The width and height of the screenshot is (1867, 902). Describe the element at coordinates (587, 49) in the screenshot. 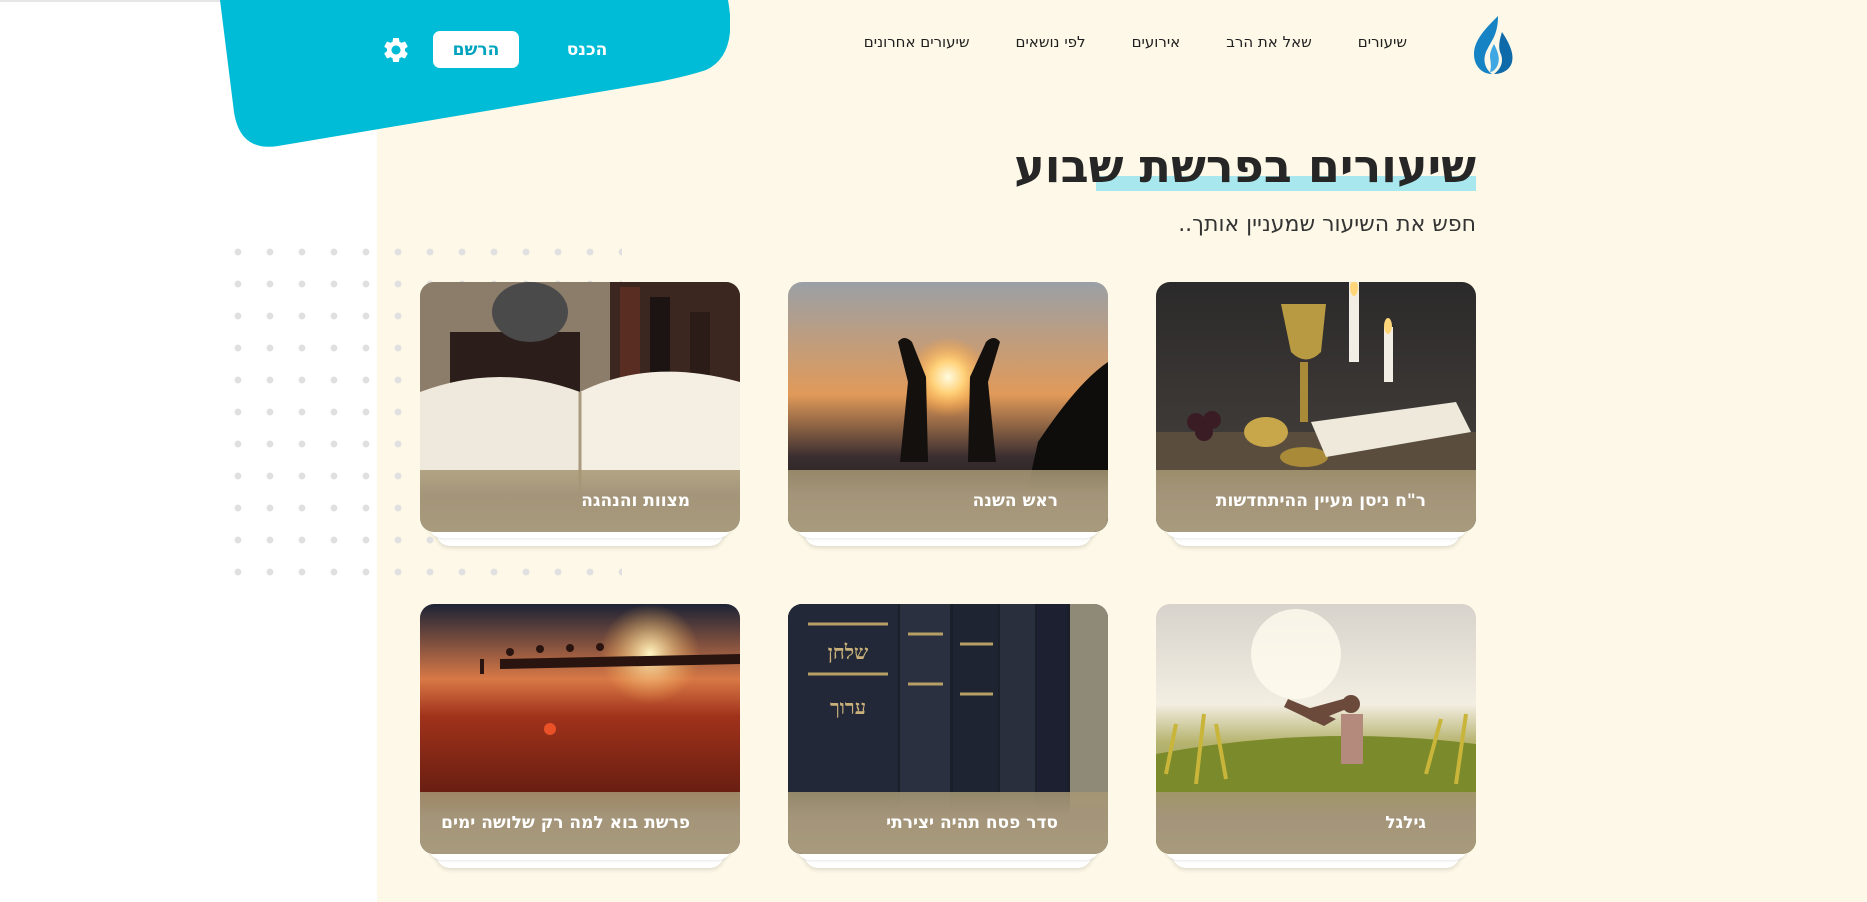

I see `login-button: הכנס` at that location.